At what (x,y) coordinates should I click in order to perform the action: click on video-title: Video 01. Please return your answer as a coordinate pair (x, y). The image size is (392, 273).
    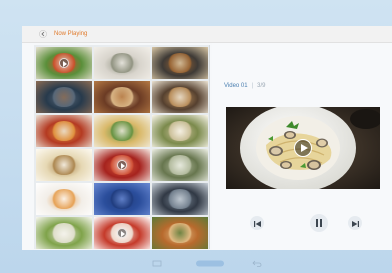
    Looking at the image, I should click on (236, 86).